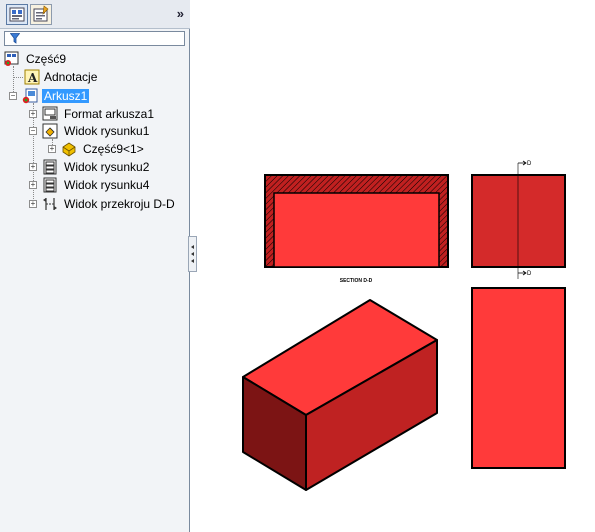 The width and height of the screenshot is (595, 532). What do you see at coordinates (522, 273) in the screenshot?
I see `section-arrow-bottom` at bounding box center [522, 273].